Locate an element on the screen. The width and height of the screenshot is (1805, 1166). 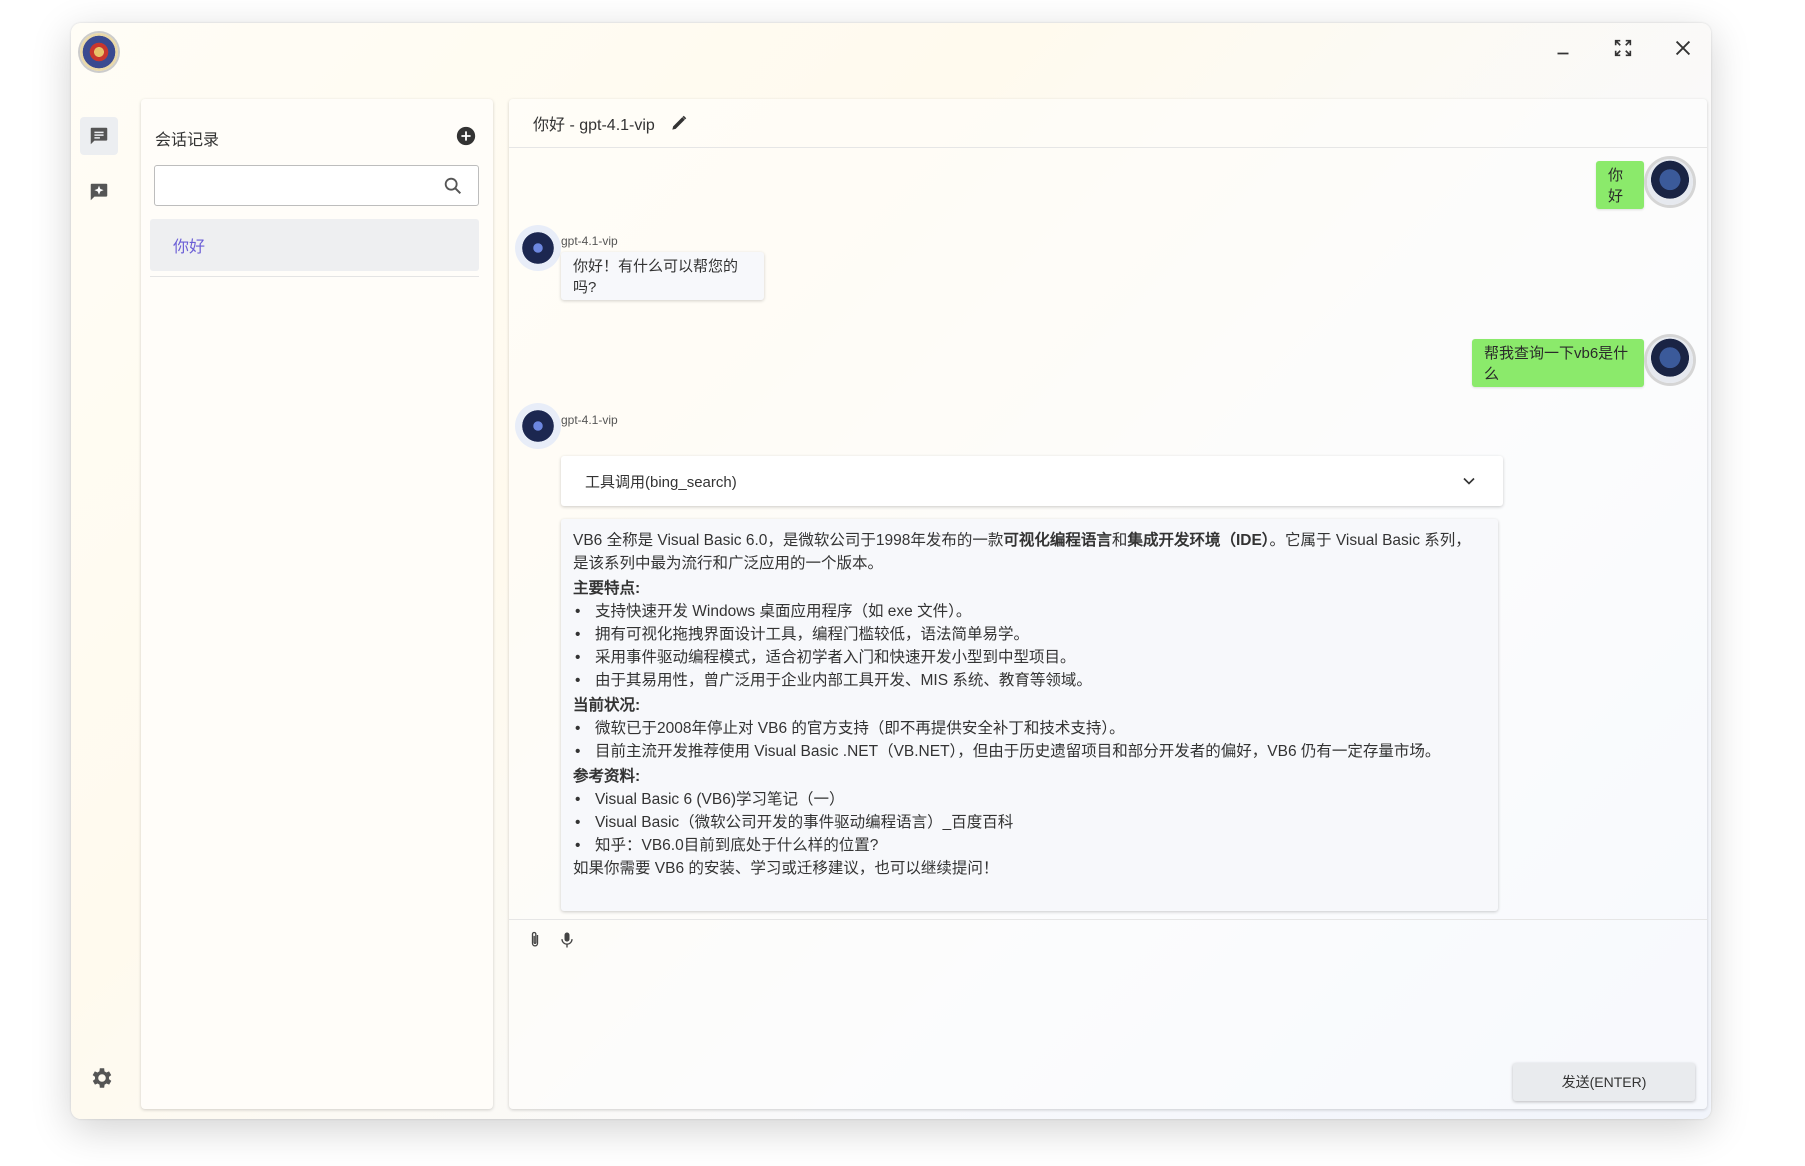
fullscreen-button is located at coordinates (1623, 48).